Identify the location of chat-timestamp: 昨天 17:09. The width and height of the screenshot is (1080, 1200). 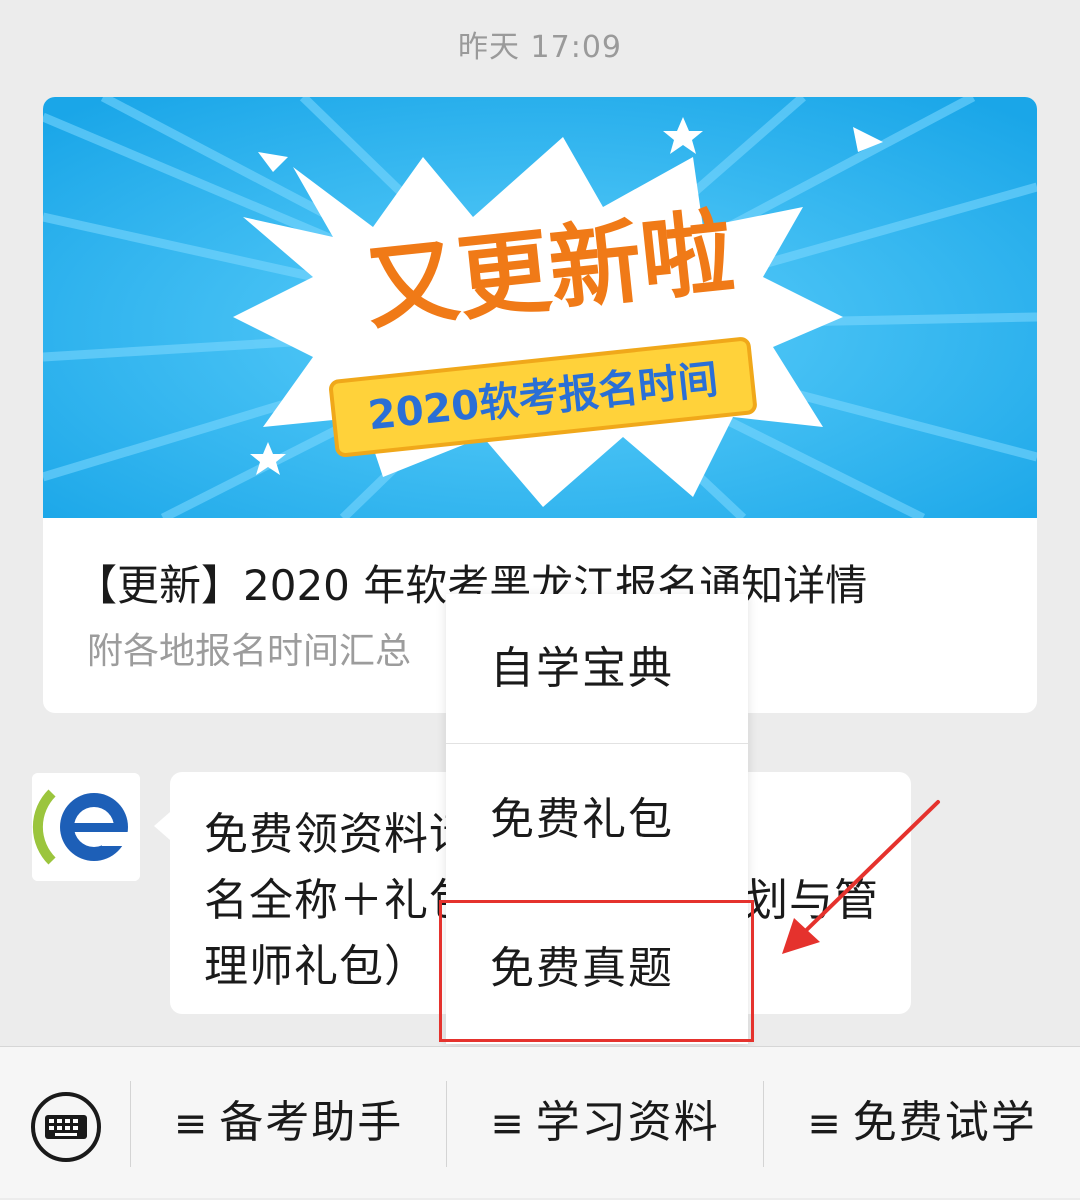
(540, 47).